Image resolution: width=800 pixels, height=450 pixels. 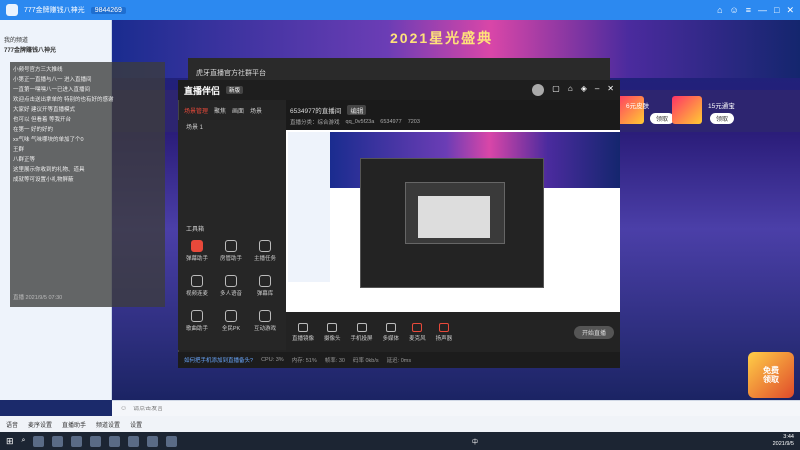 I want to click on source-mirror: 直播镜像, so click(x=303, y=332).